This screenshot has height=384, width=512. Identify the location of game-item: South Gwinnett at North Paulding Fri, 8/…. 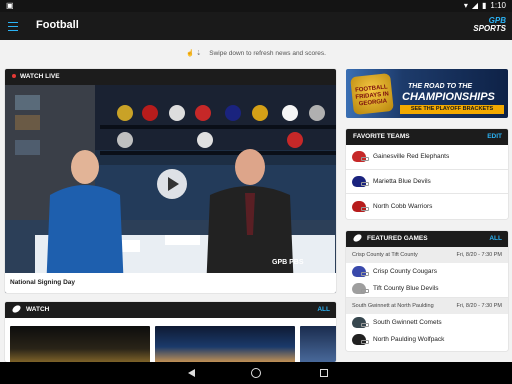
(427, 323).